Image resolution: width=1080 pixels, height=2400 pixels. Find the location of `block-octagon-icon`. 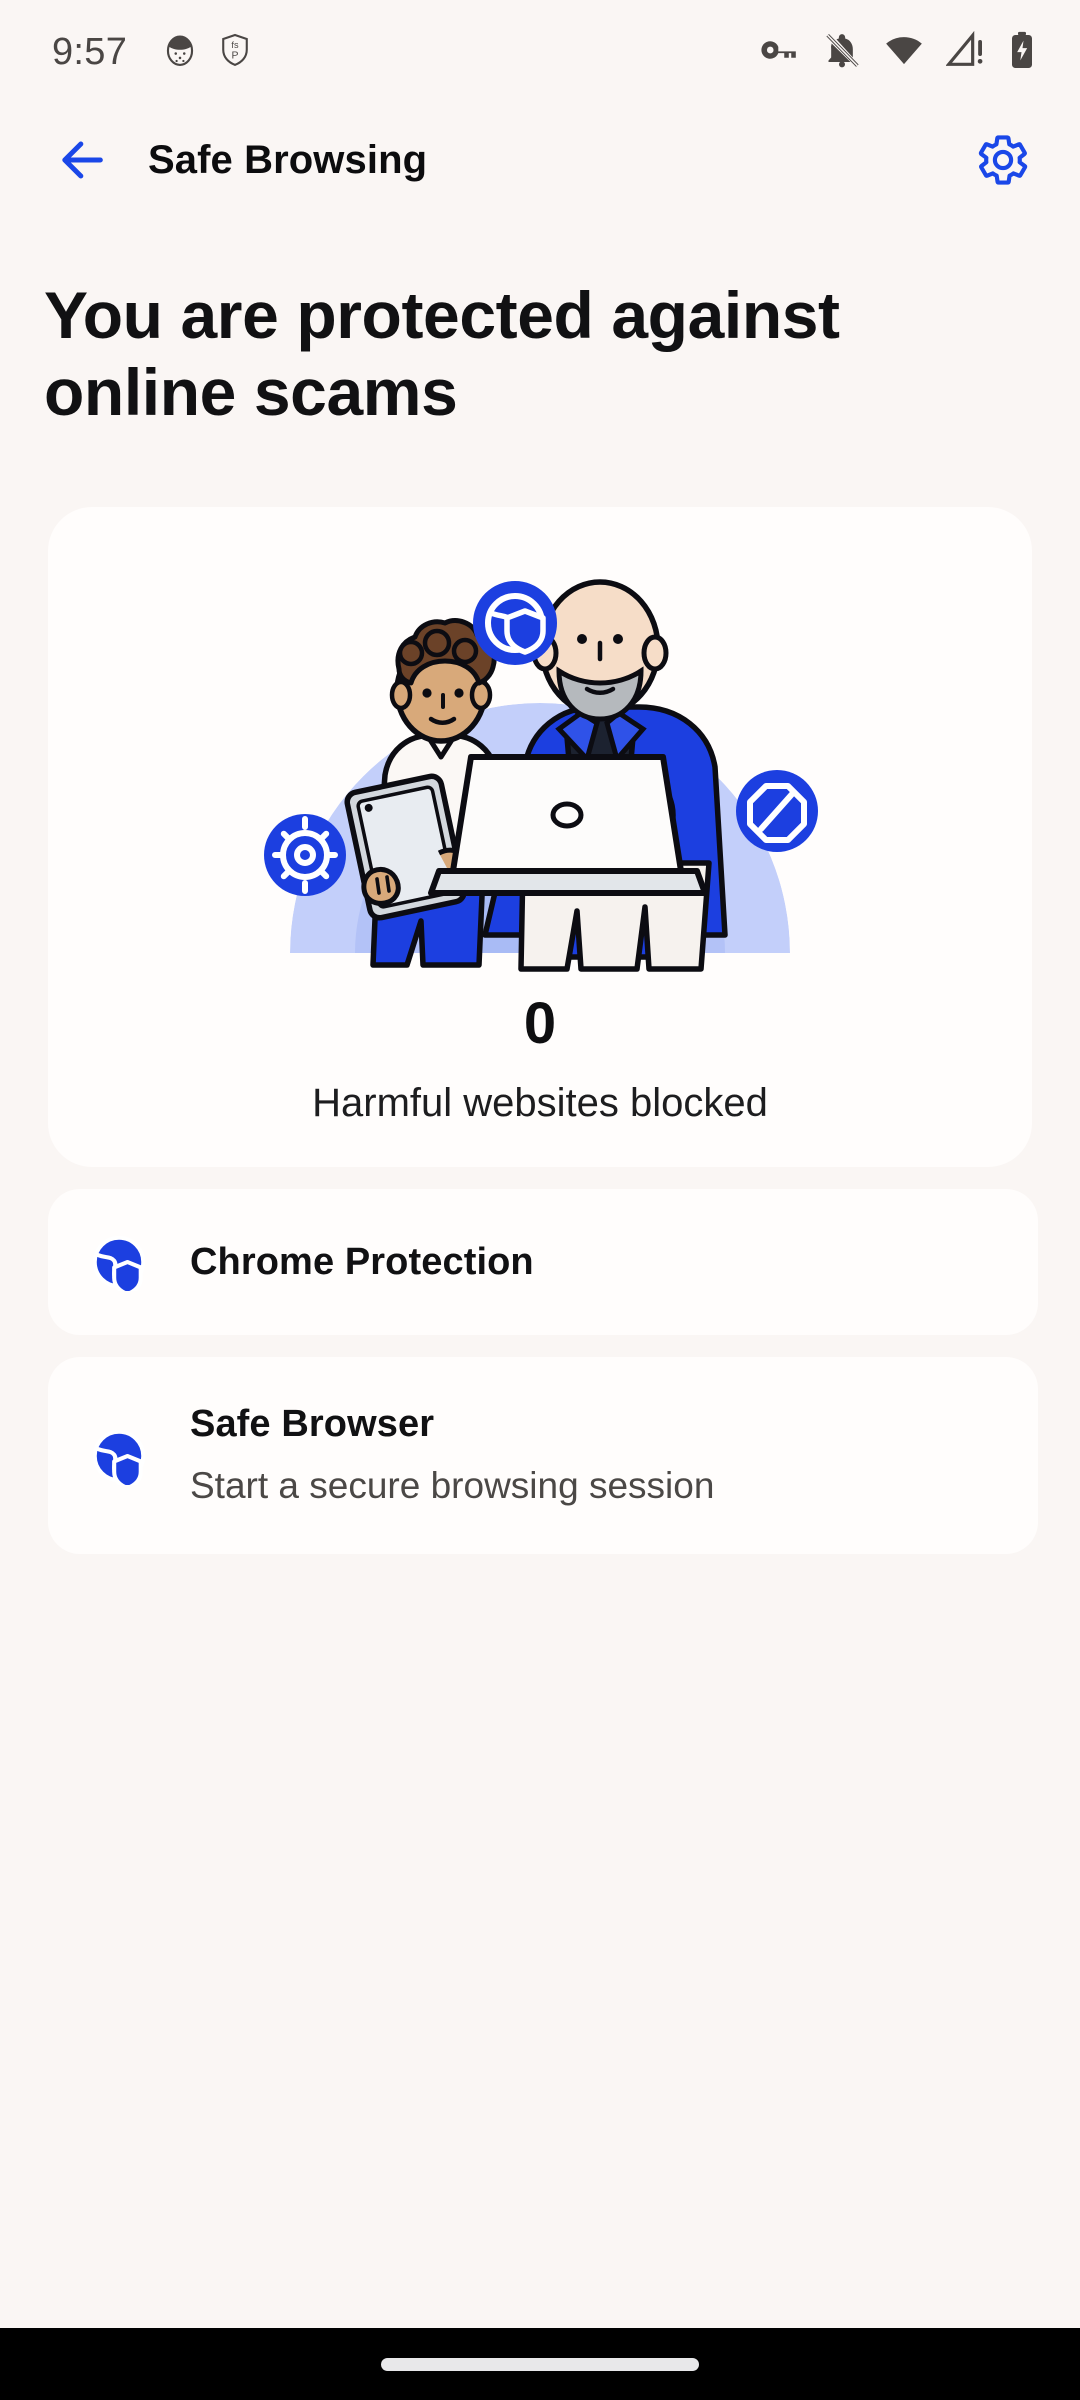

block-octagon-icon is located at coordinates (777, 811).